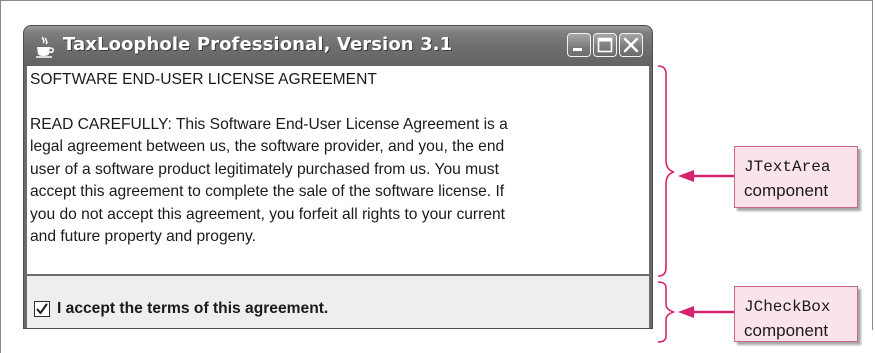 This screenshot has width=875, height=353. What do you see at coordinates (686, 176) in the screenshot?
I see `textarea-arrow-head` at bounding box center [686, 176].